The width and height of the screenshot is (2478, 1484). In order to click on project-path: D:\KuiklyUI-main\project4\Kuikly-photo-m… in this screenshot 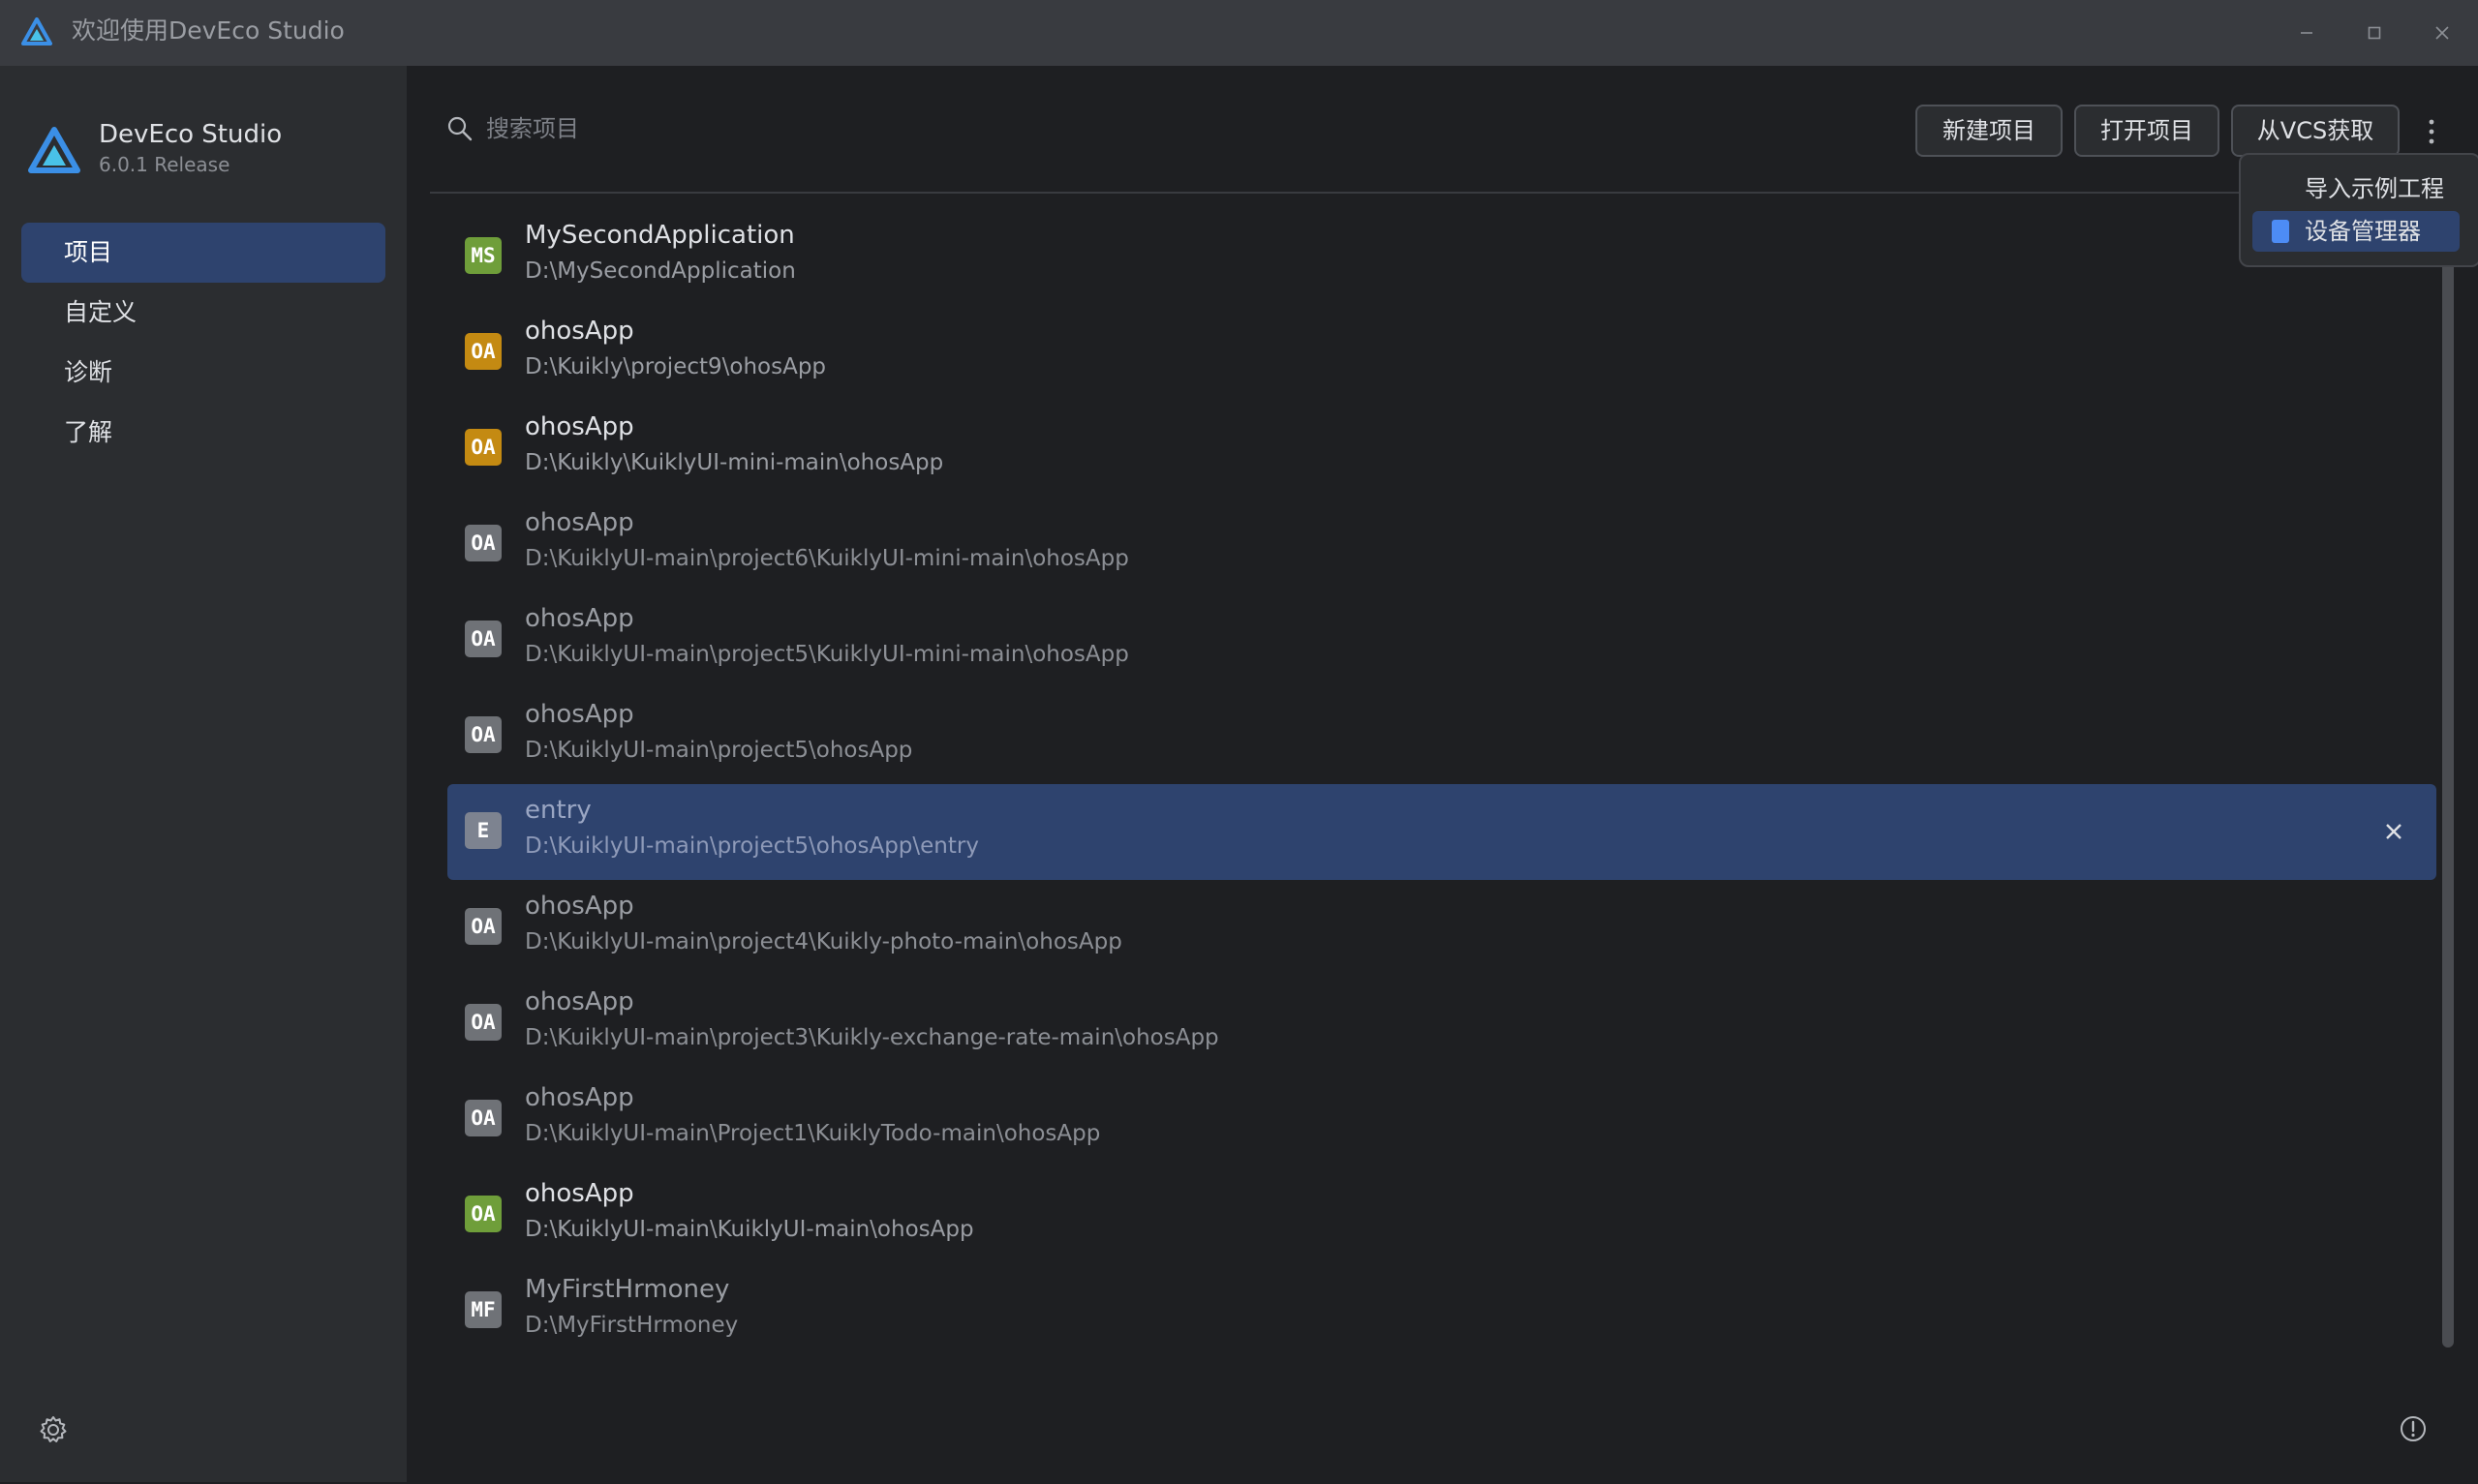, I will do `click(823, 941)`.